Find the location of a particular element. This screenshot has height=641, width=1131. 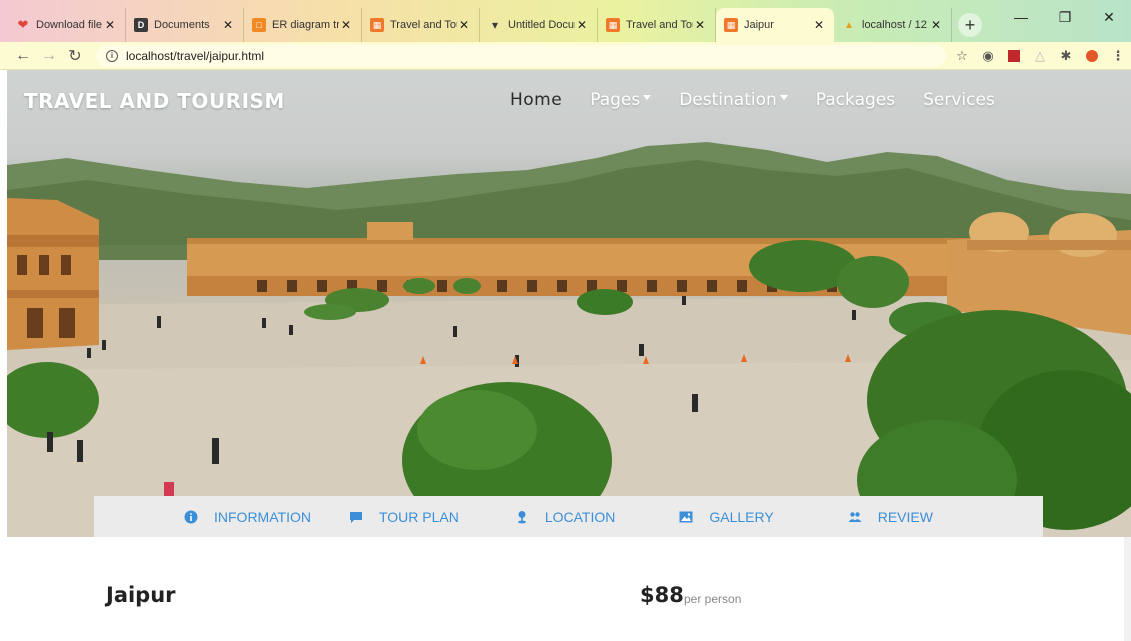

document-icon: D is located at coordinates (141, 25).